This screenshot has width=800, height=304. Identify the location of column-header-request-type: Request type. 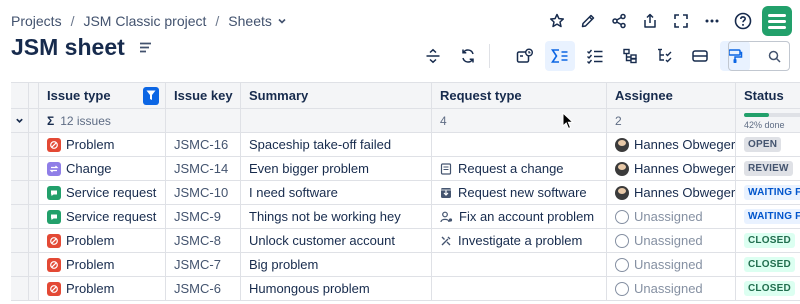
(519, 95).